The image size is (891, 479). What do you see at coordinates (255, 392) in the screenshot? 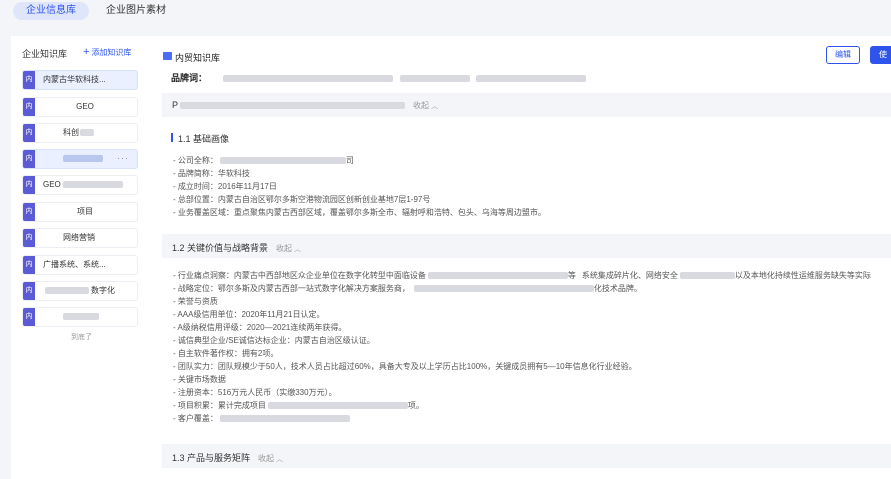
I see `value-line: - 注册资本：516万元人民币（实缴330万元）。` at bounding box center [255, 392].